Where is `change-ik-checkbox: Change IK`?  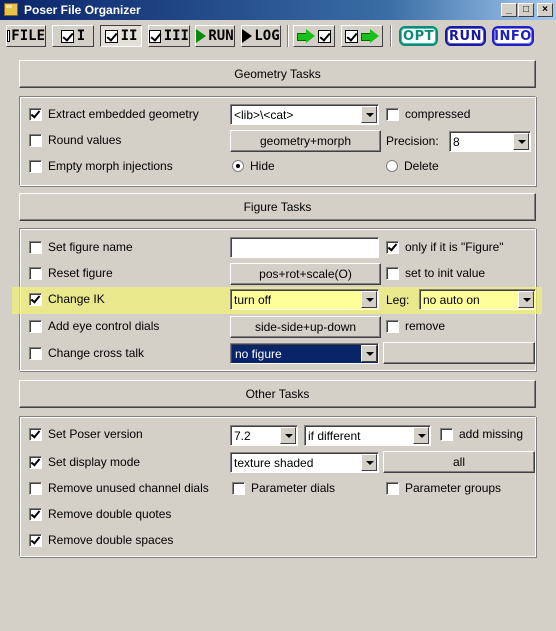
change-ik-checkbox: Change IK is located at coordinates (67, 299).